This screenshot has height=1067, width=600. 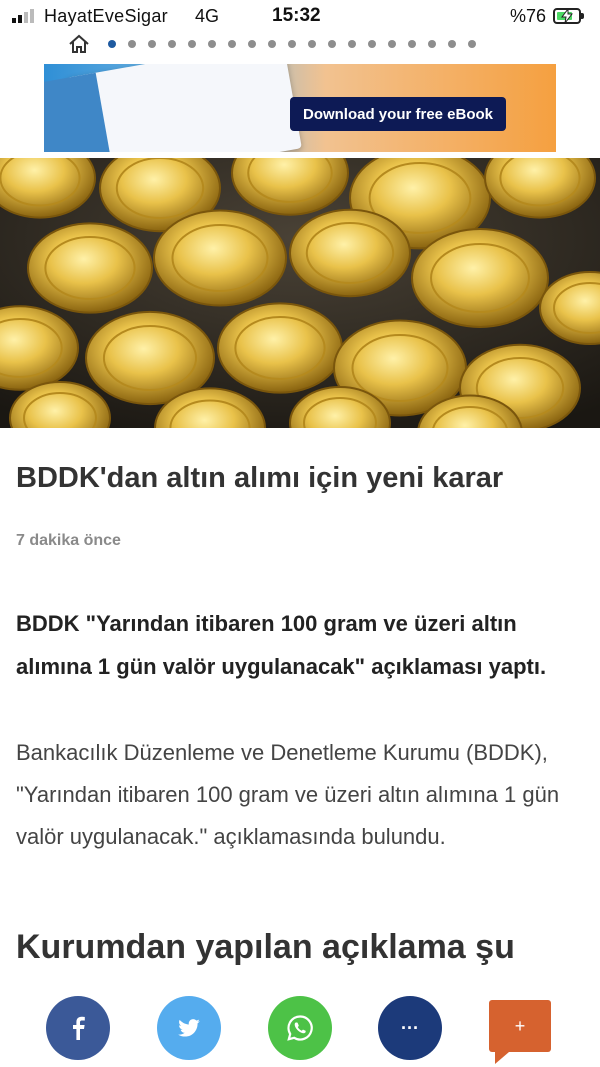 What do you see at coordinates (398, 114) in the screenshot?
I see `download-ebook-button: Download your free eBook` at bounding box center [398, 114].